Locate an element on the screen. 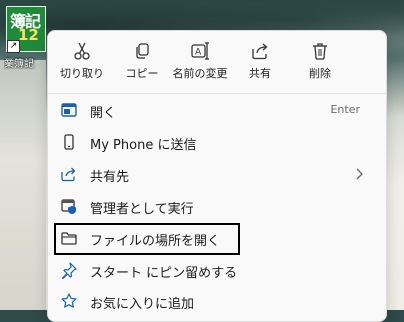  menu-item-pin-to-start: スタート にピン留めする is located at coordinates (217, 270).